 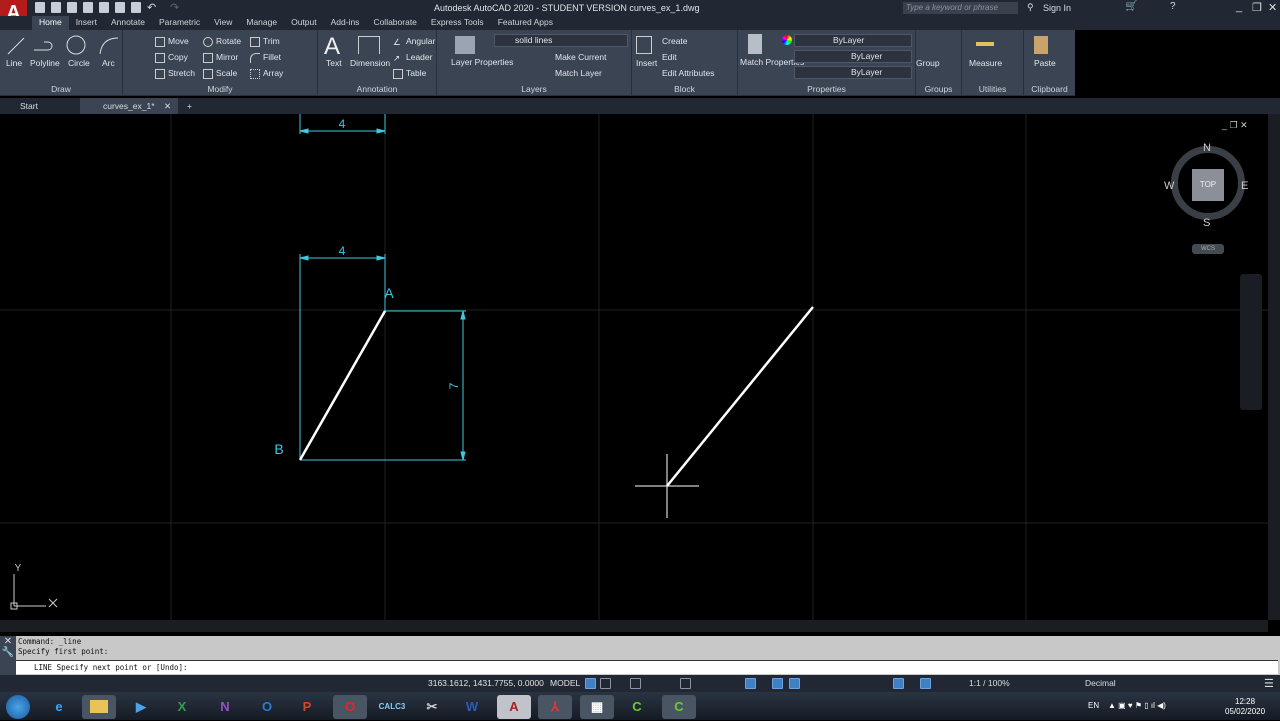 What do you see at coordinates (1137, 705) in the screenshot?
I see `system-tray: ▲ ▣ ♥ ⚑ ▯ ıl ◀)` at bounding box center [1137, 705].